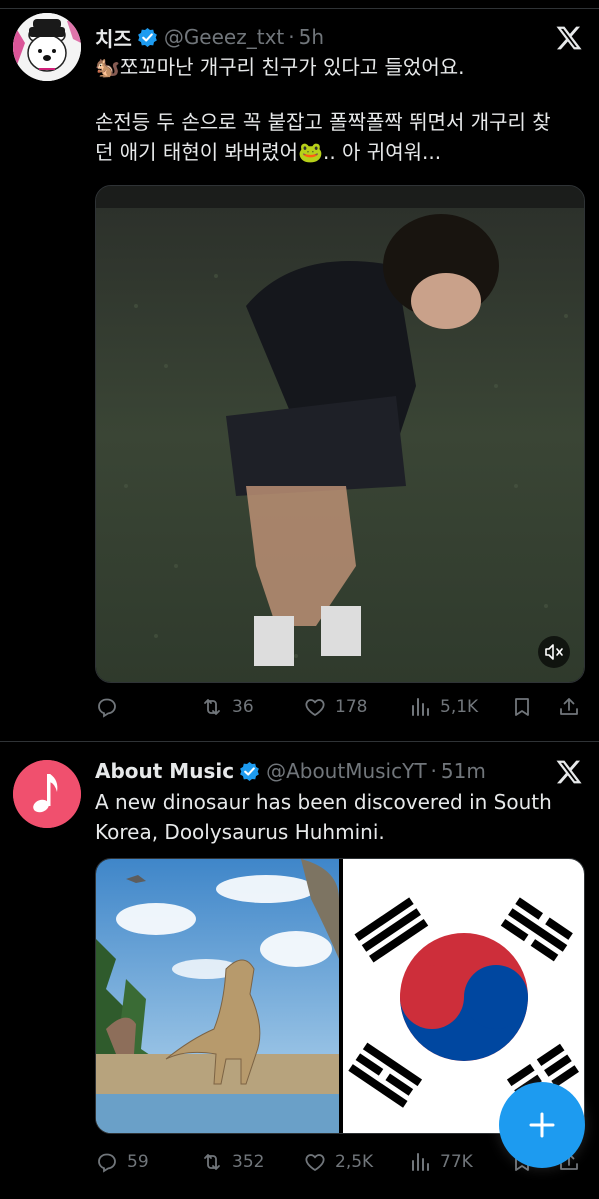  I want to click on bookmark-button, so click(522, 707).